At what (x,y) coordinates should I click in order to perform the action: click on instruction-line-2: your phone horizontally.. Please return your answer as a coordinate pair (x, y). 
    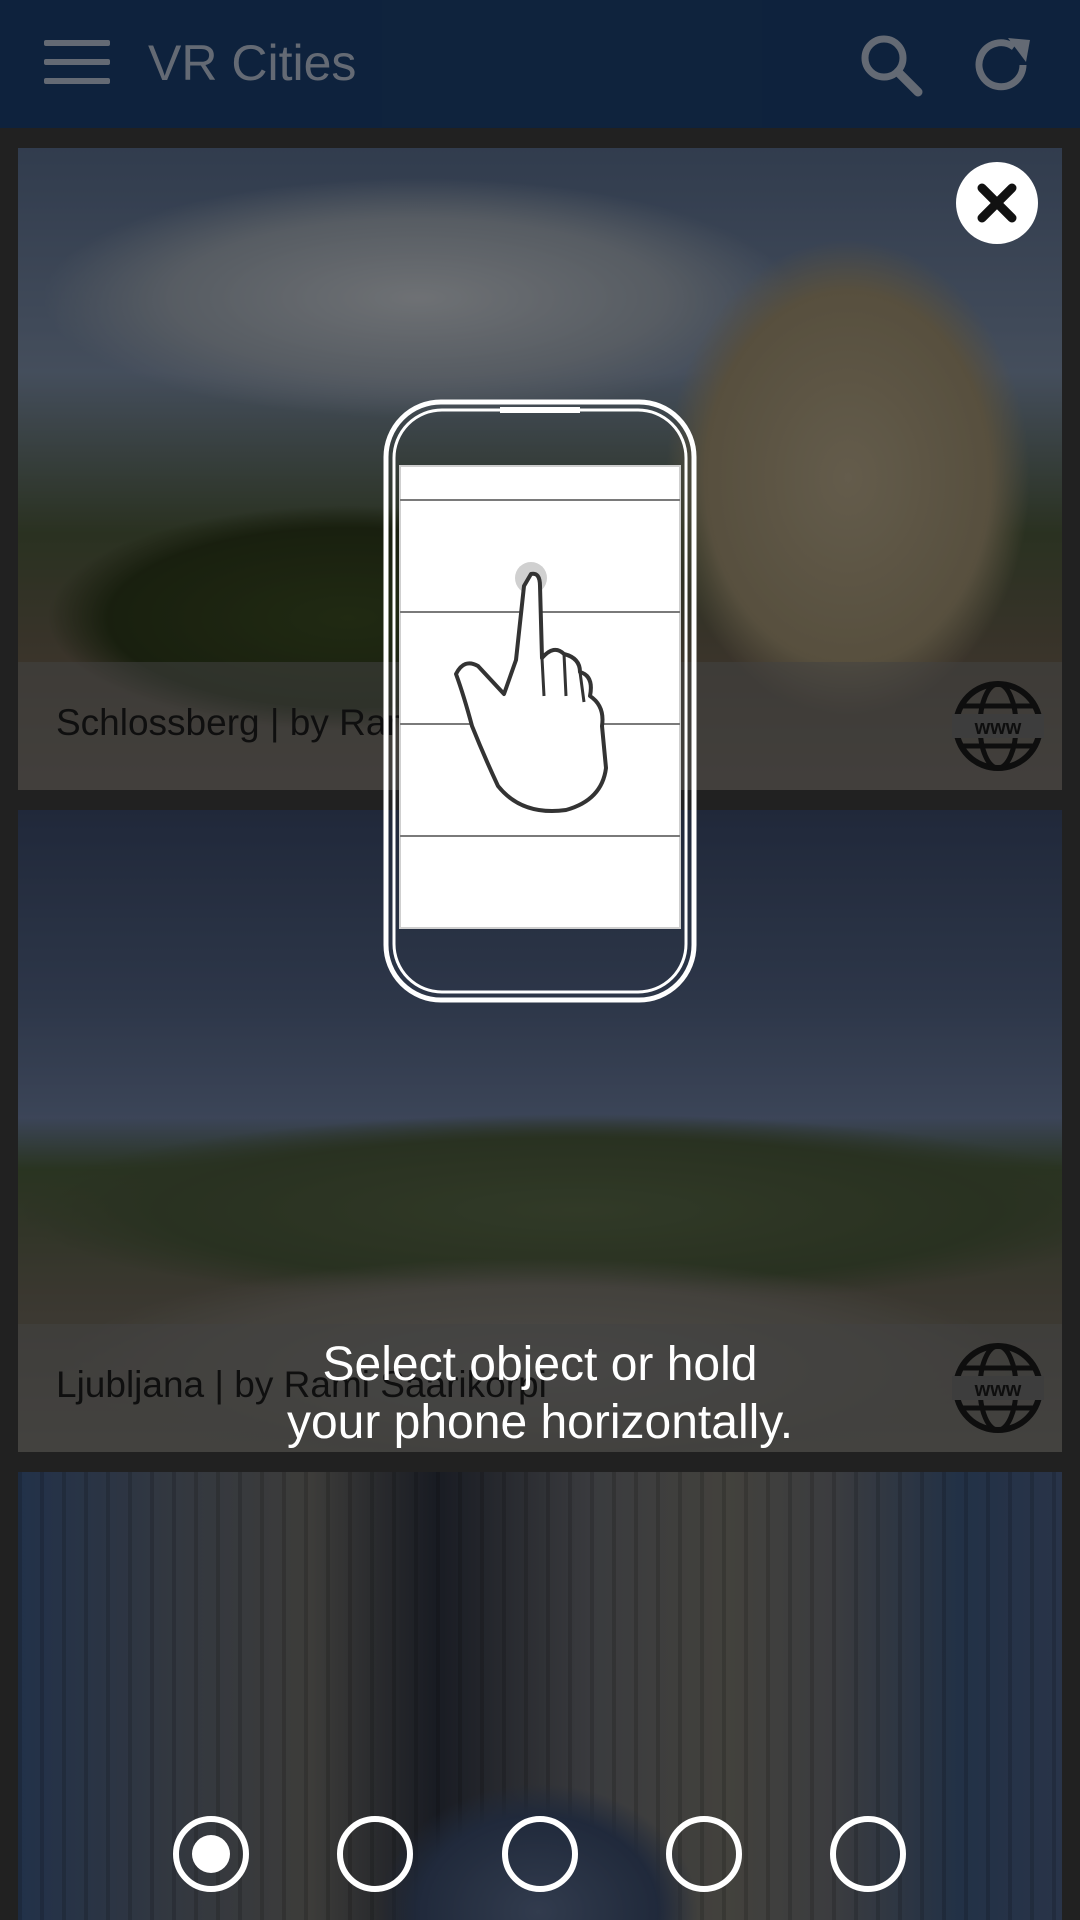
    Looking at the image, I should click on (540, 1422).